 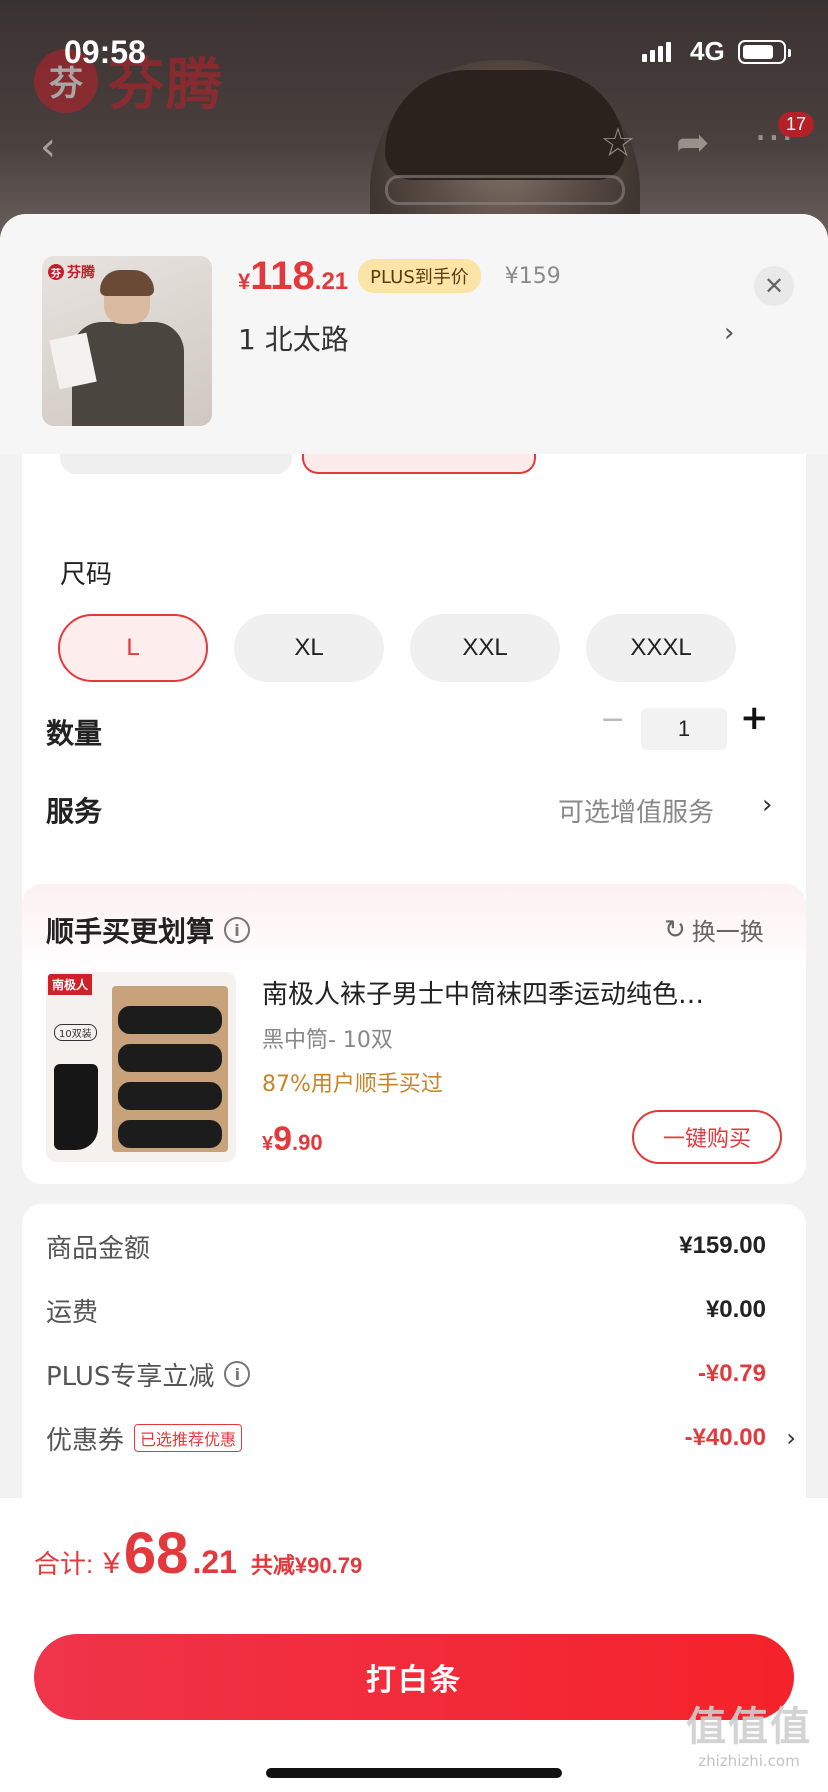 I want to click on close-button: ✕, so click(x=774, y=286).